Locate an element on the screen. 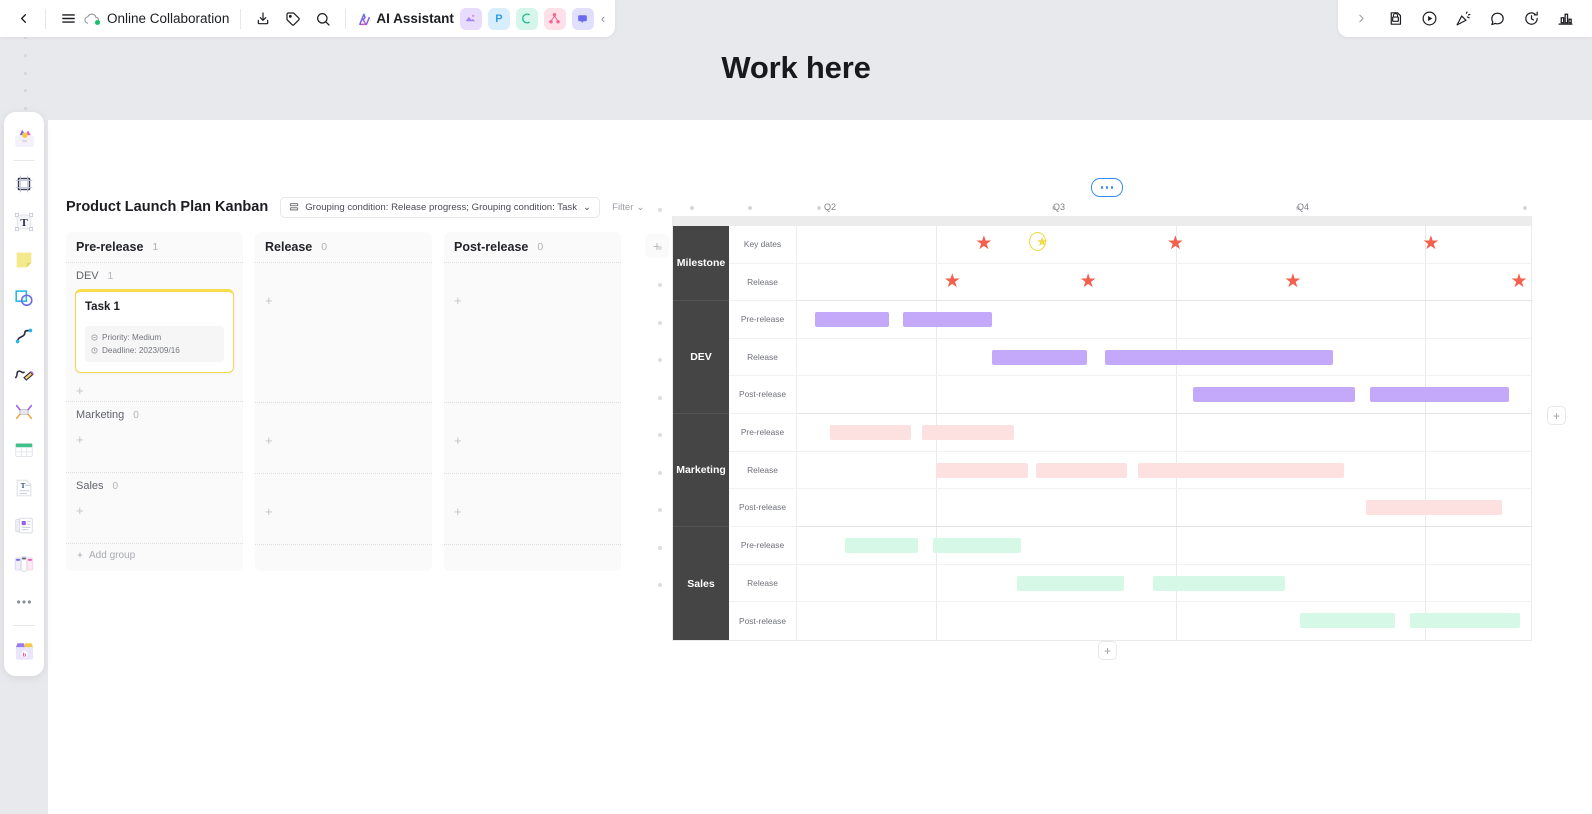 The width and height of the screenshot is (1592, 814). mind-app-icon is located at coordinates (526, 18).